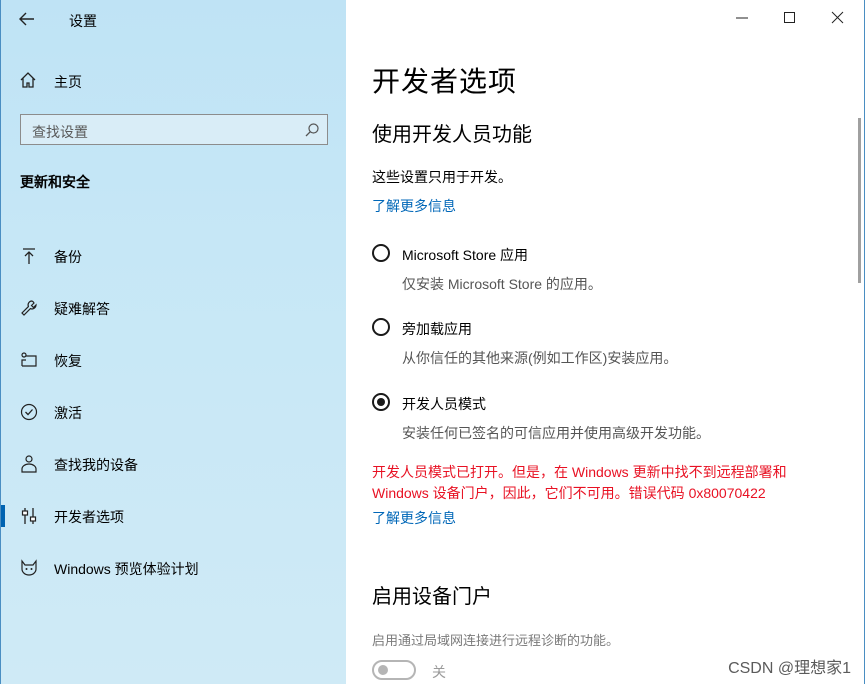 The height and width of the screenshot is (684, 865). Describe the element at coordinates (437, 329) in the screenshot. I see `radio-label: 旁加载应用` at that location.